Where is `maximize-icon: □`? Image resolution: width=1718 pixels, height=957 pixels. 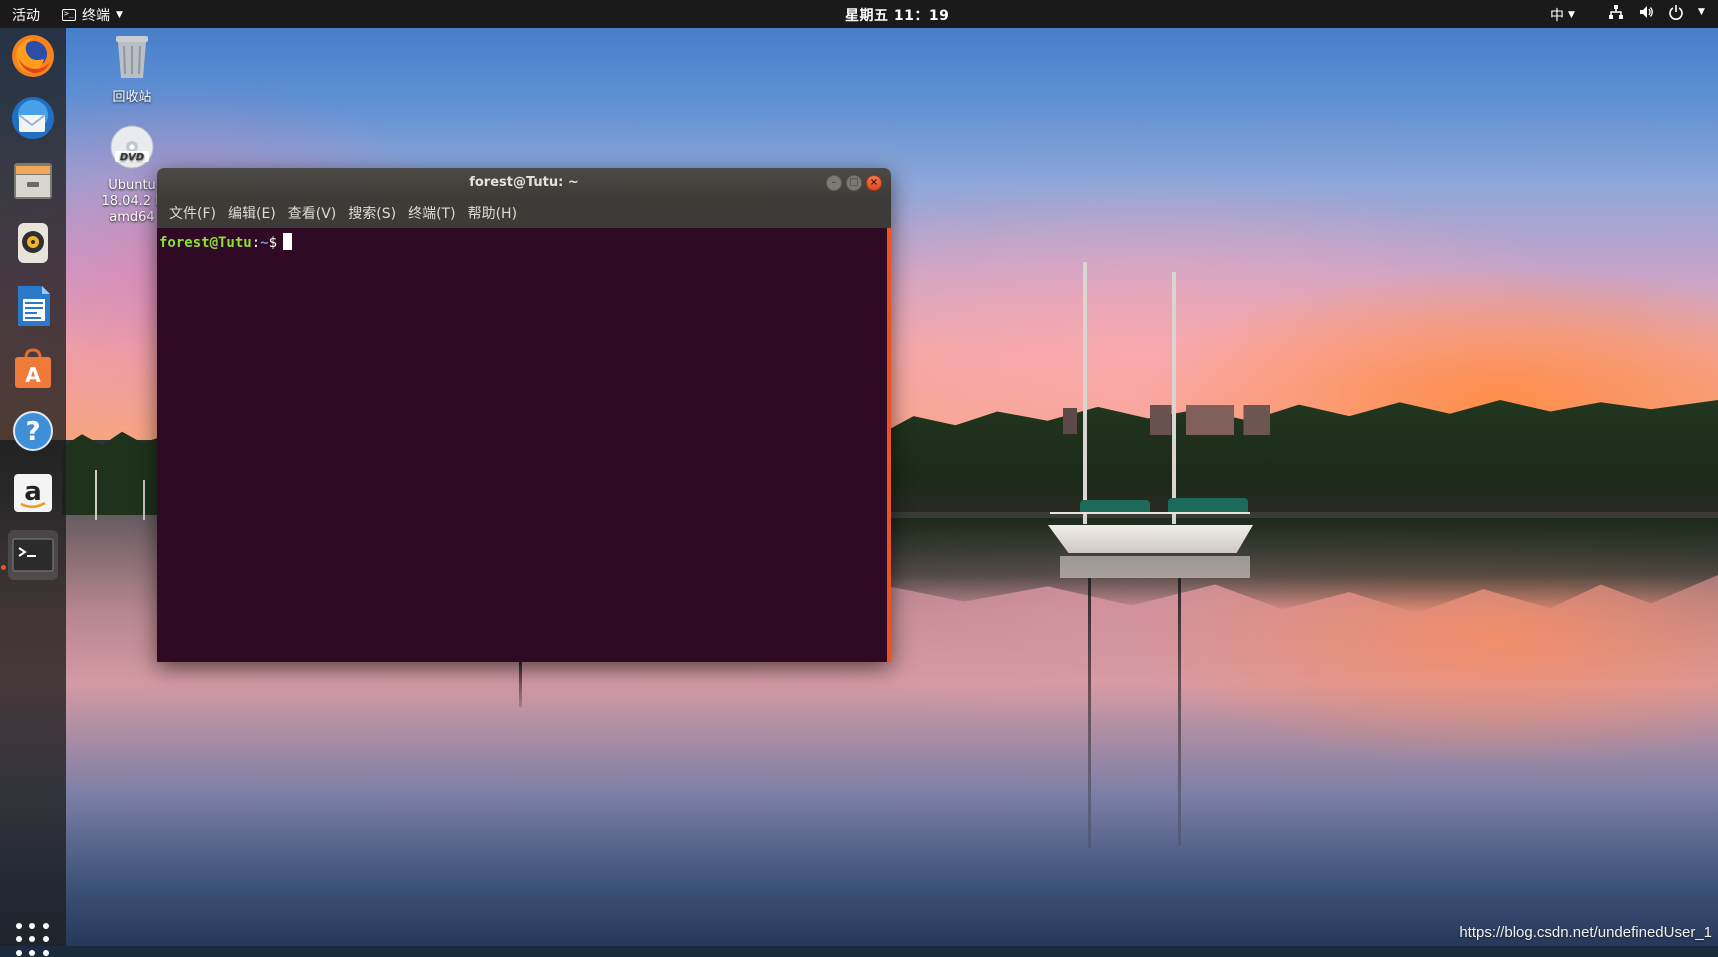 maximize-icon: □ is located at coordinates (854, 182).